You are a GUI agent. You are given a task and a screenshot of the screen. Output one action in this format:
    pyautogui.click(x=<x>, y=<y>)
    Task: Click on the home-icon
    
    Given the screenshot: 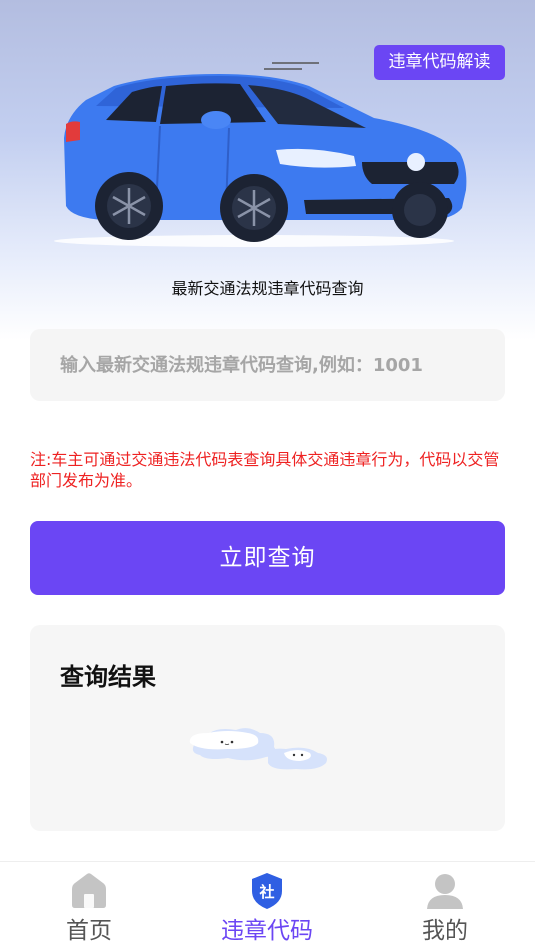 What is the action you would take?
    pyautogui.click(x=89, y=890)
    